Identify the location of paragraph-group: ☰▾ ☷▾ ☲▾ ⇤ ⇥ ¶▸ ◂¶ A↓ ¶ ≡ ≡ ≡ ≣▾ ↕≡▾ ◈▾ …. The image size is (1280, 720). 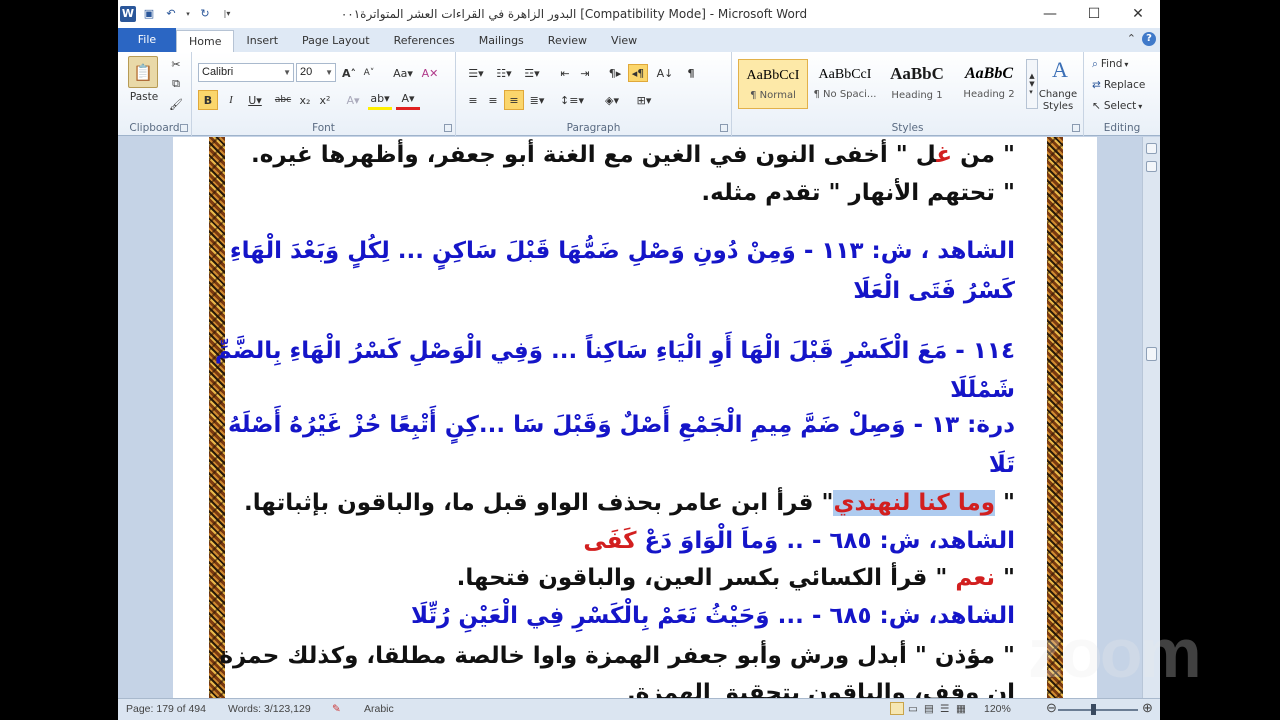
(594, 94).